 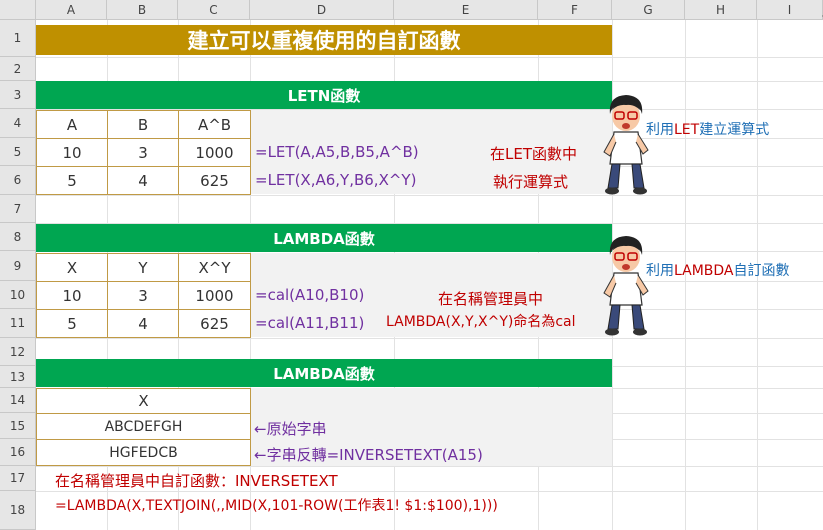 What do you see at coordinates (18, 400) in the screenshot?
I see `row-header-14: 14` at bounding box center [18, 400].